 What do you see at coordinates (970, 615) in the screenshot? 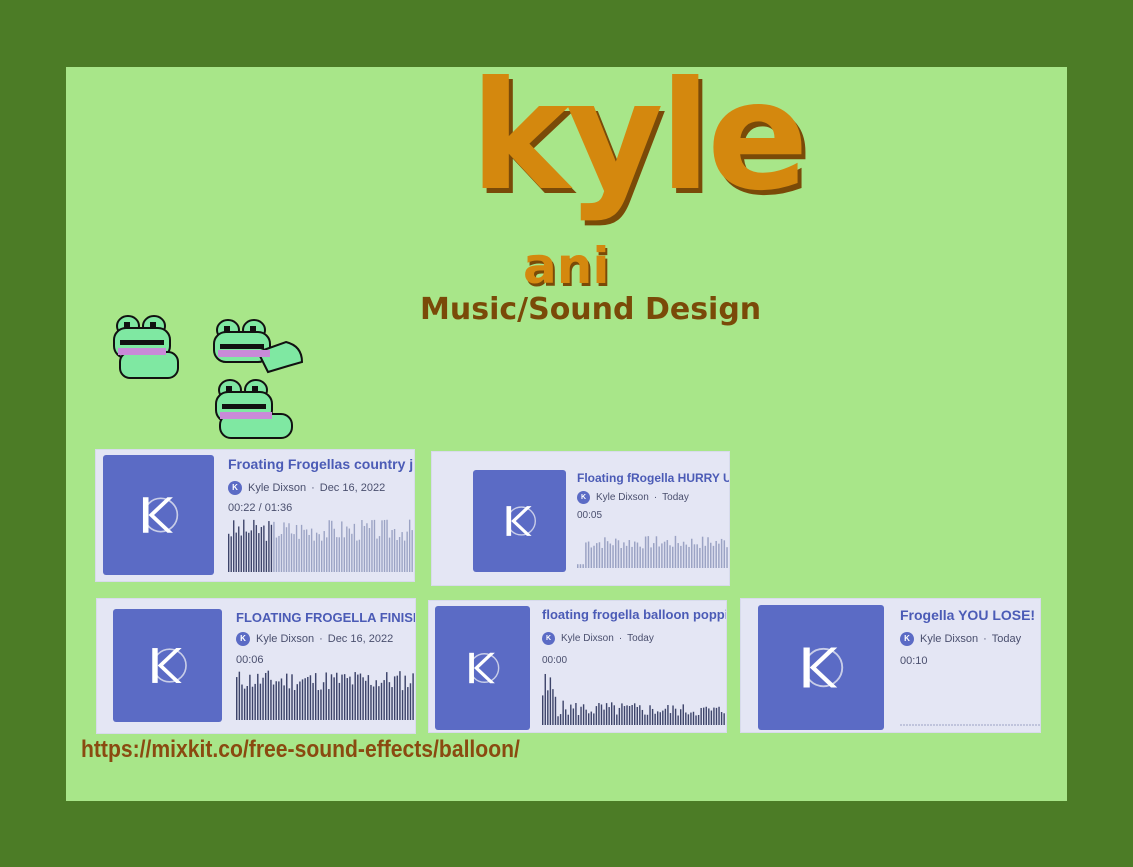
I see `track-title: Frogella YOU LOSE!` at bounding box center [970, 615].